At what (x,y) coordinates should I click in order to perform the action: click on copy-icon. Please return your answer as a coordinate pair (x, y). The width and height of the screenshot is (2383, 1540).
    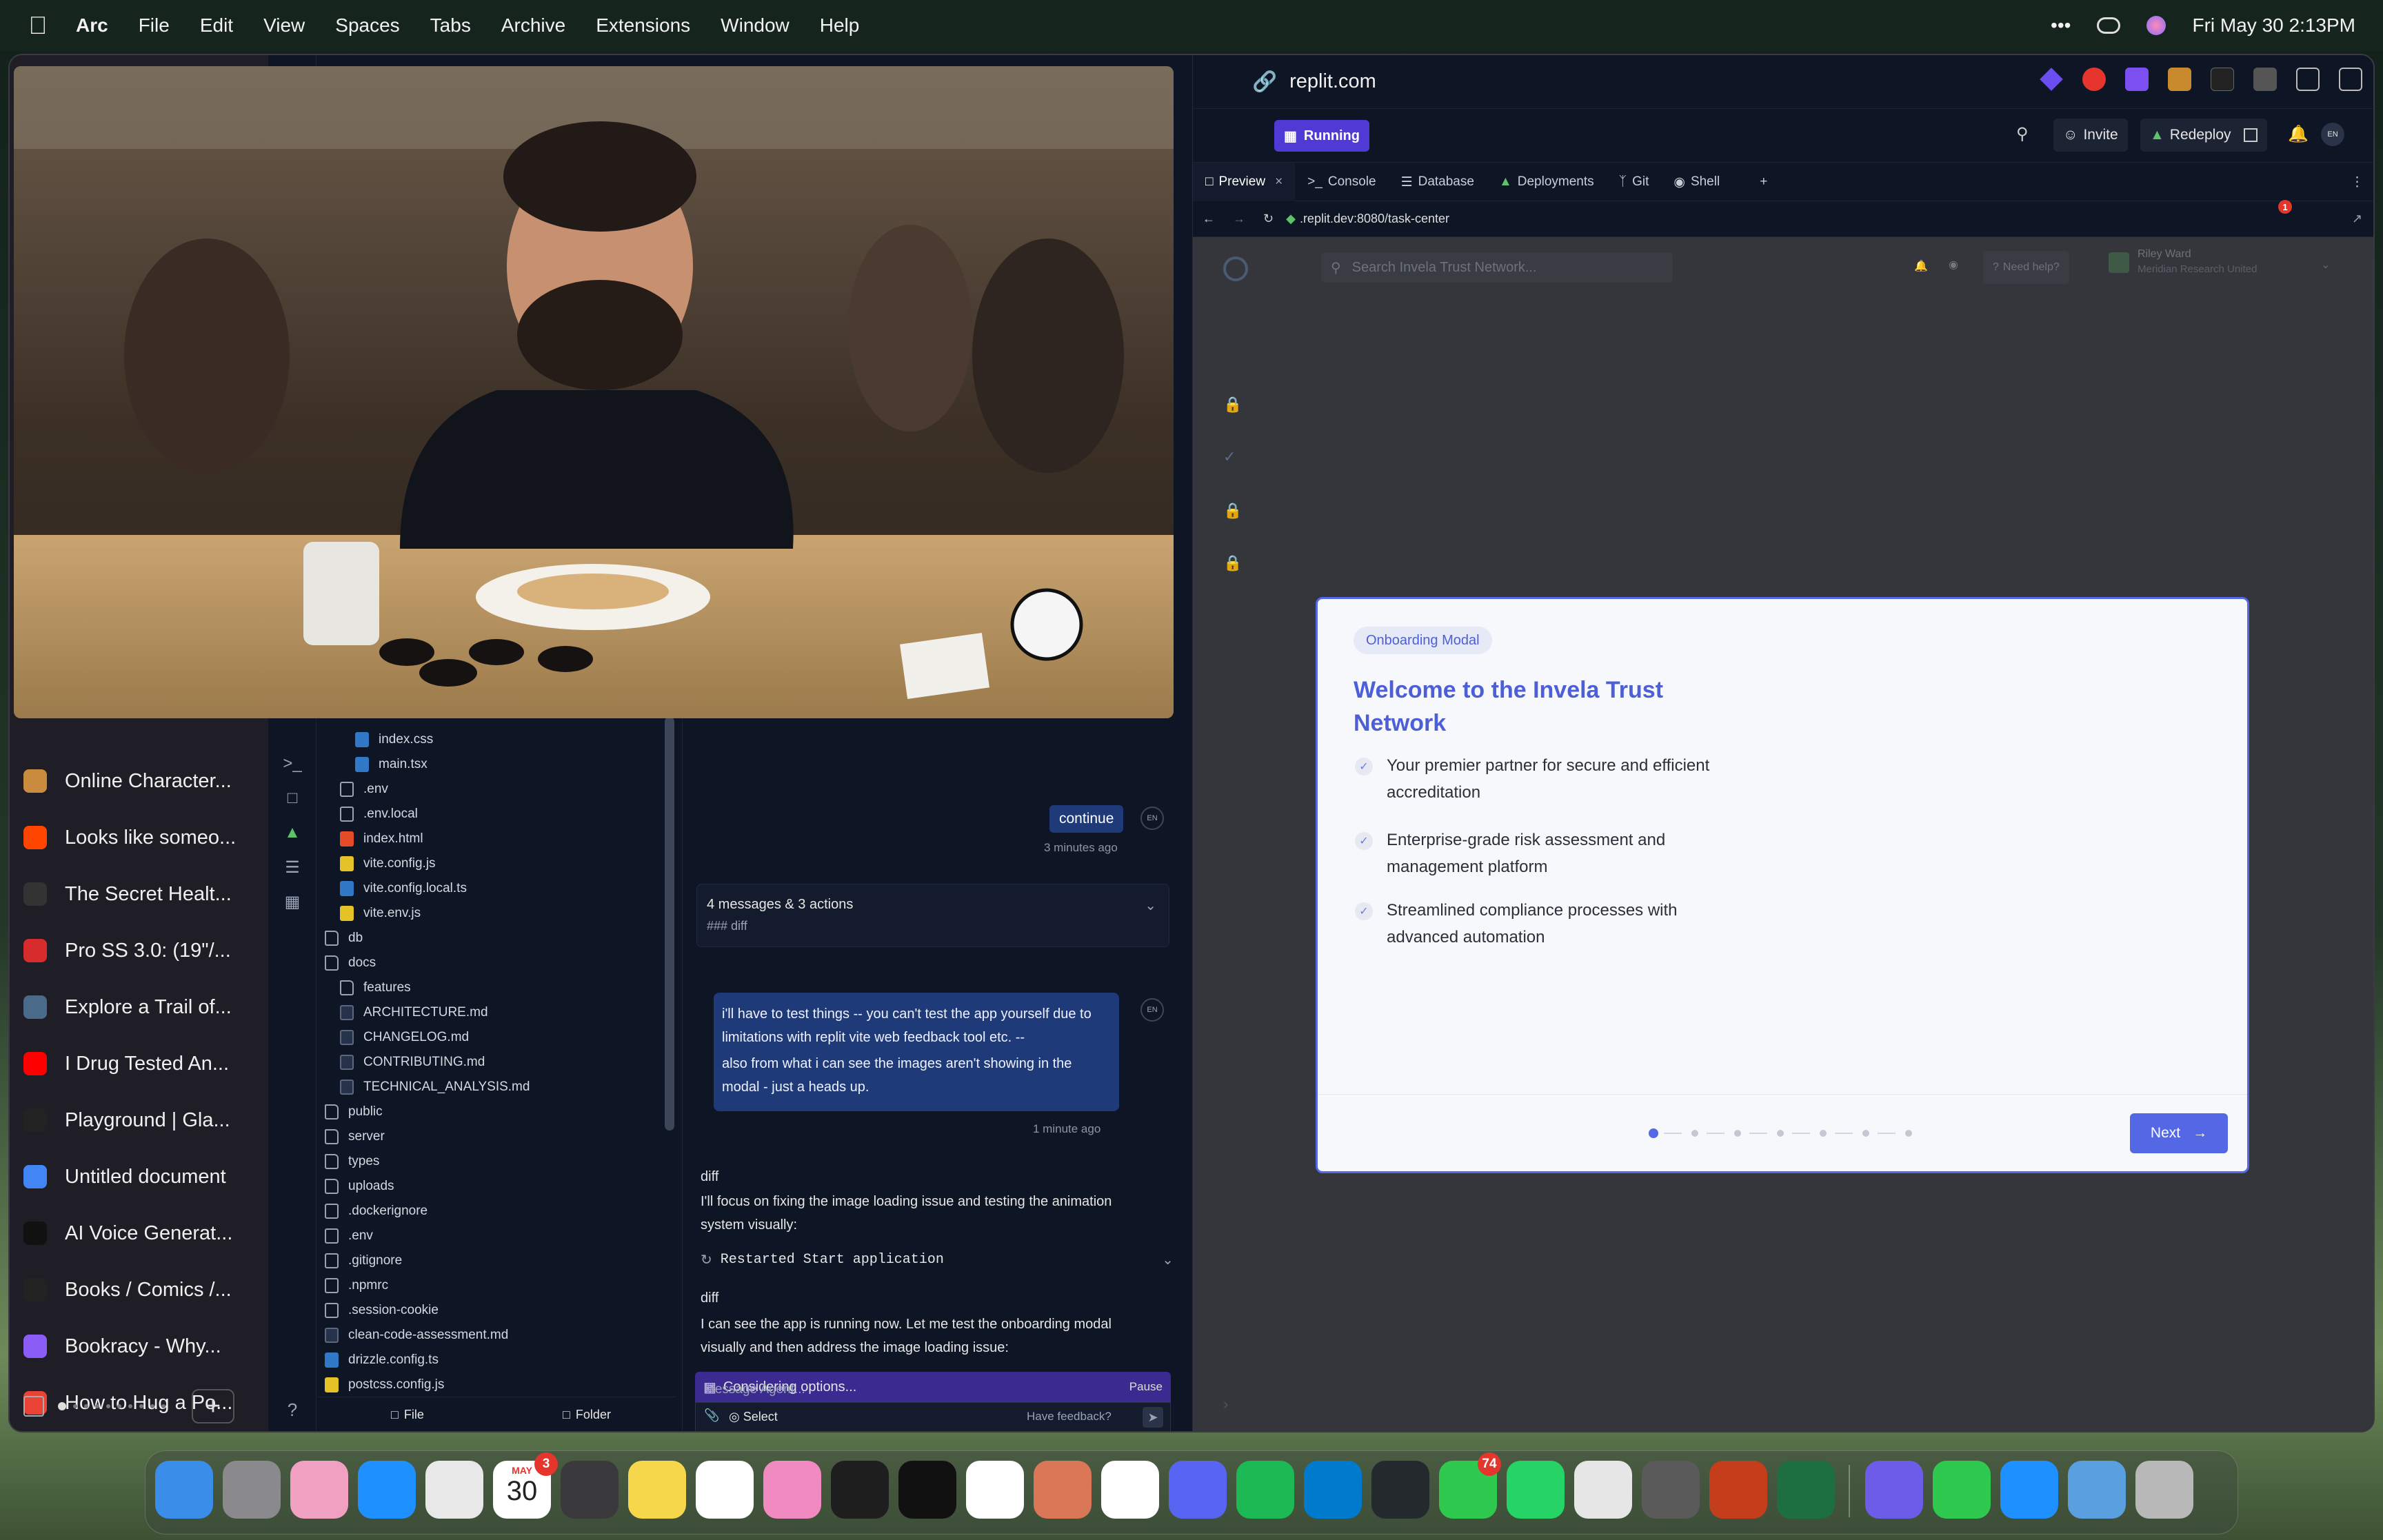
    Looking at the image, I should click on (2250, 135).